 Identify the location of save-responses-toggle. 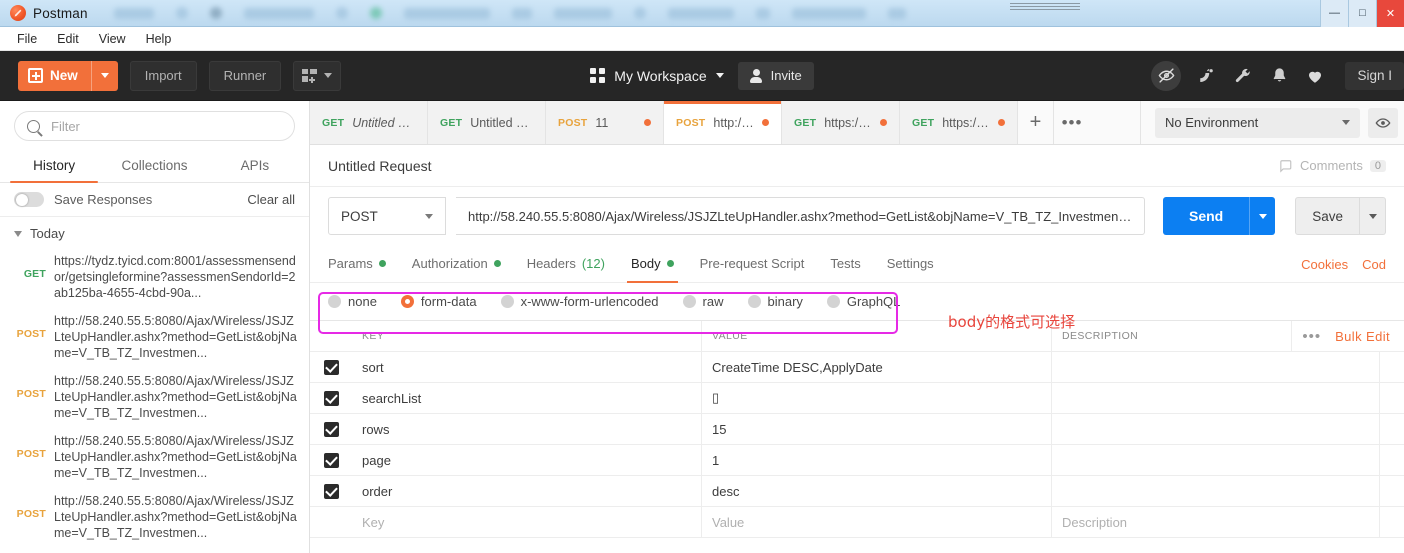
(29, 199).